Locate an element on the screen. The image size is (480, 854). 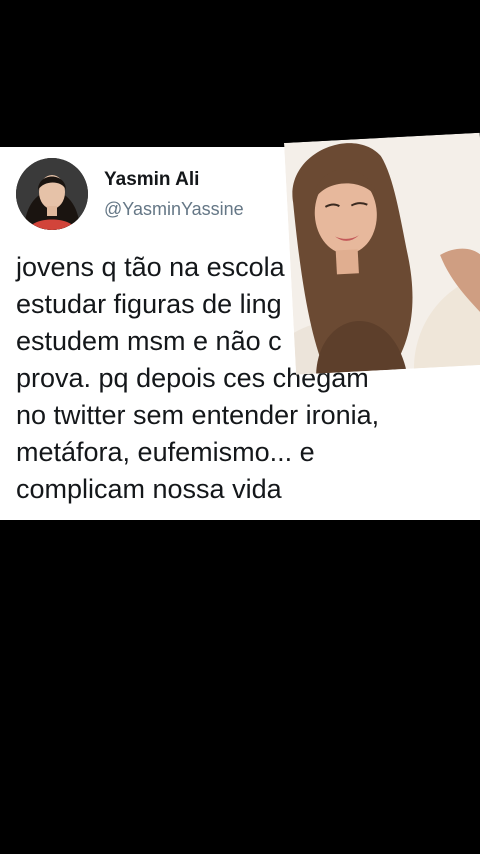
tweet-text-line: metáfora, eufemismo... e is located at coordinates (165, 452).